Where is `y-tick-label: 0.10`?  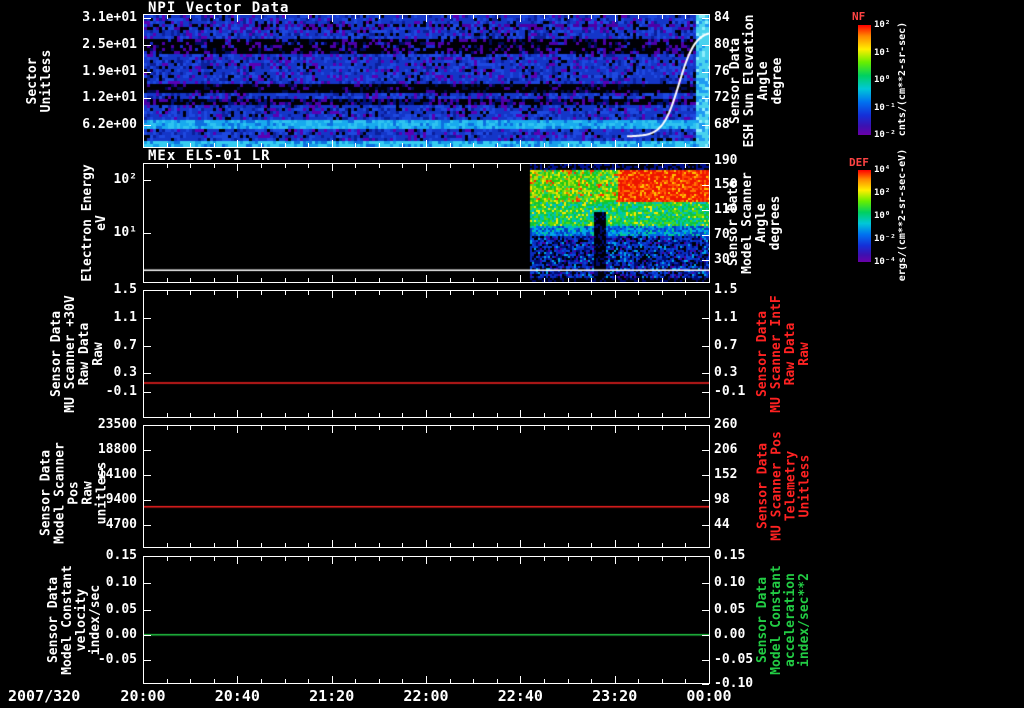 y-tick-label: 0.10 is located at coordinates (730, 582).